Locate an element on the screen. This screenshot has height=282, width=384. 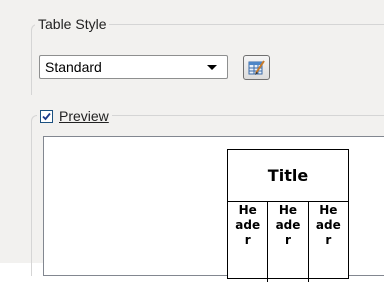
sample-table-title: Title is located at coordinates (288, 176).